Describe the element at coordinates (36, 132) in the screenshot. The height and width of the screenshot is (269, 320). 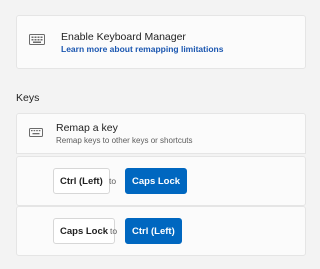
I see `keyboard-small-icon` at that location.